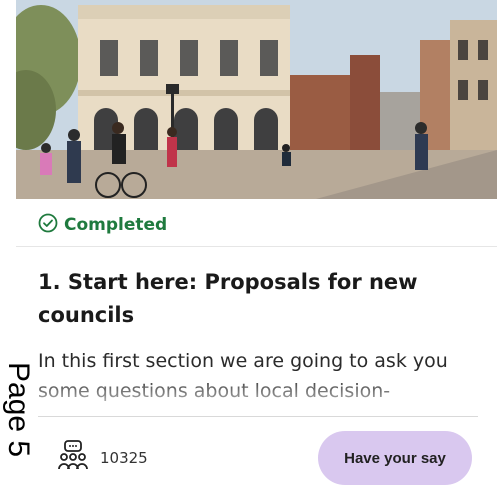  I want to click on divider, so click(256, 246).